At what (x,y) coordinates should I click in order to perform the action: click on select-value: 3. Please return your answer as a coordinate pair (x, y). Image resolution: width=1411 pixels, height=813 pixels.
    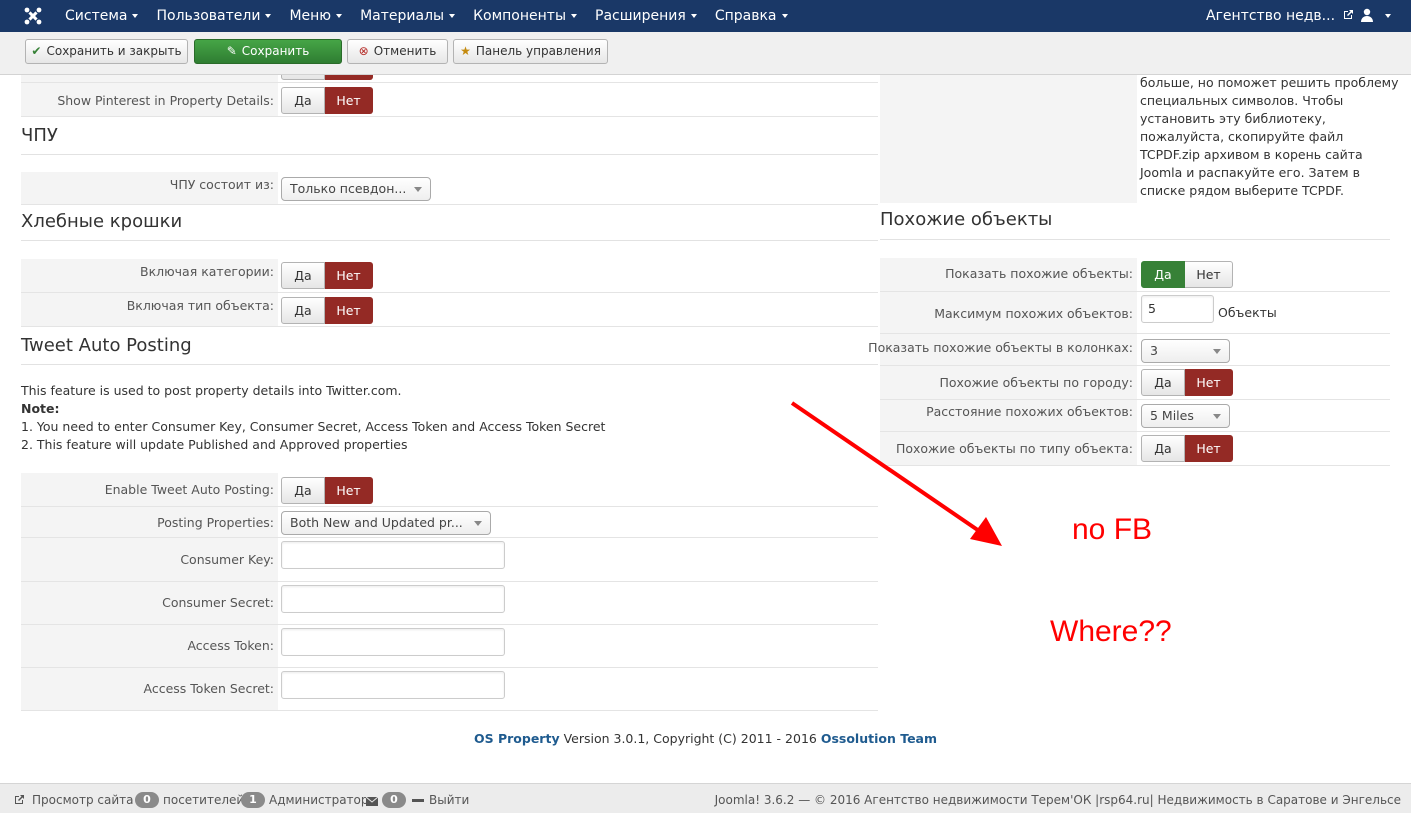
    Looking at the image, I should click on (1154, 350).